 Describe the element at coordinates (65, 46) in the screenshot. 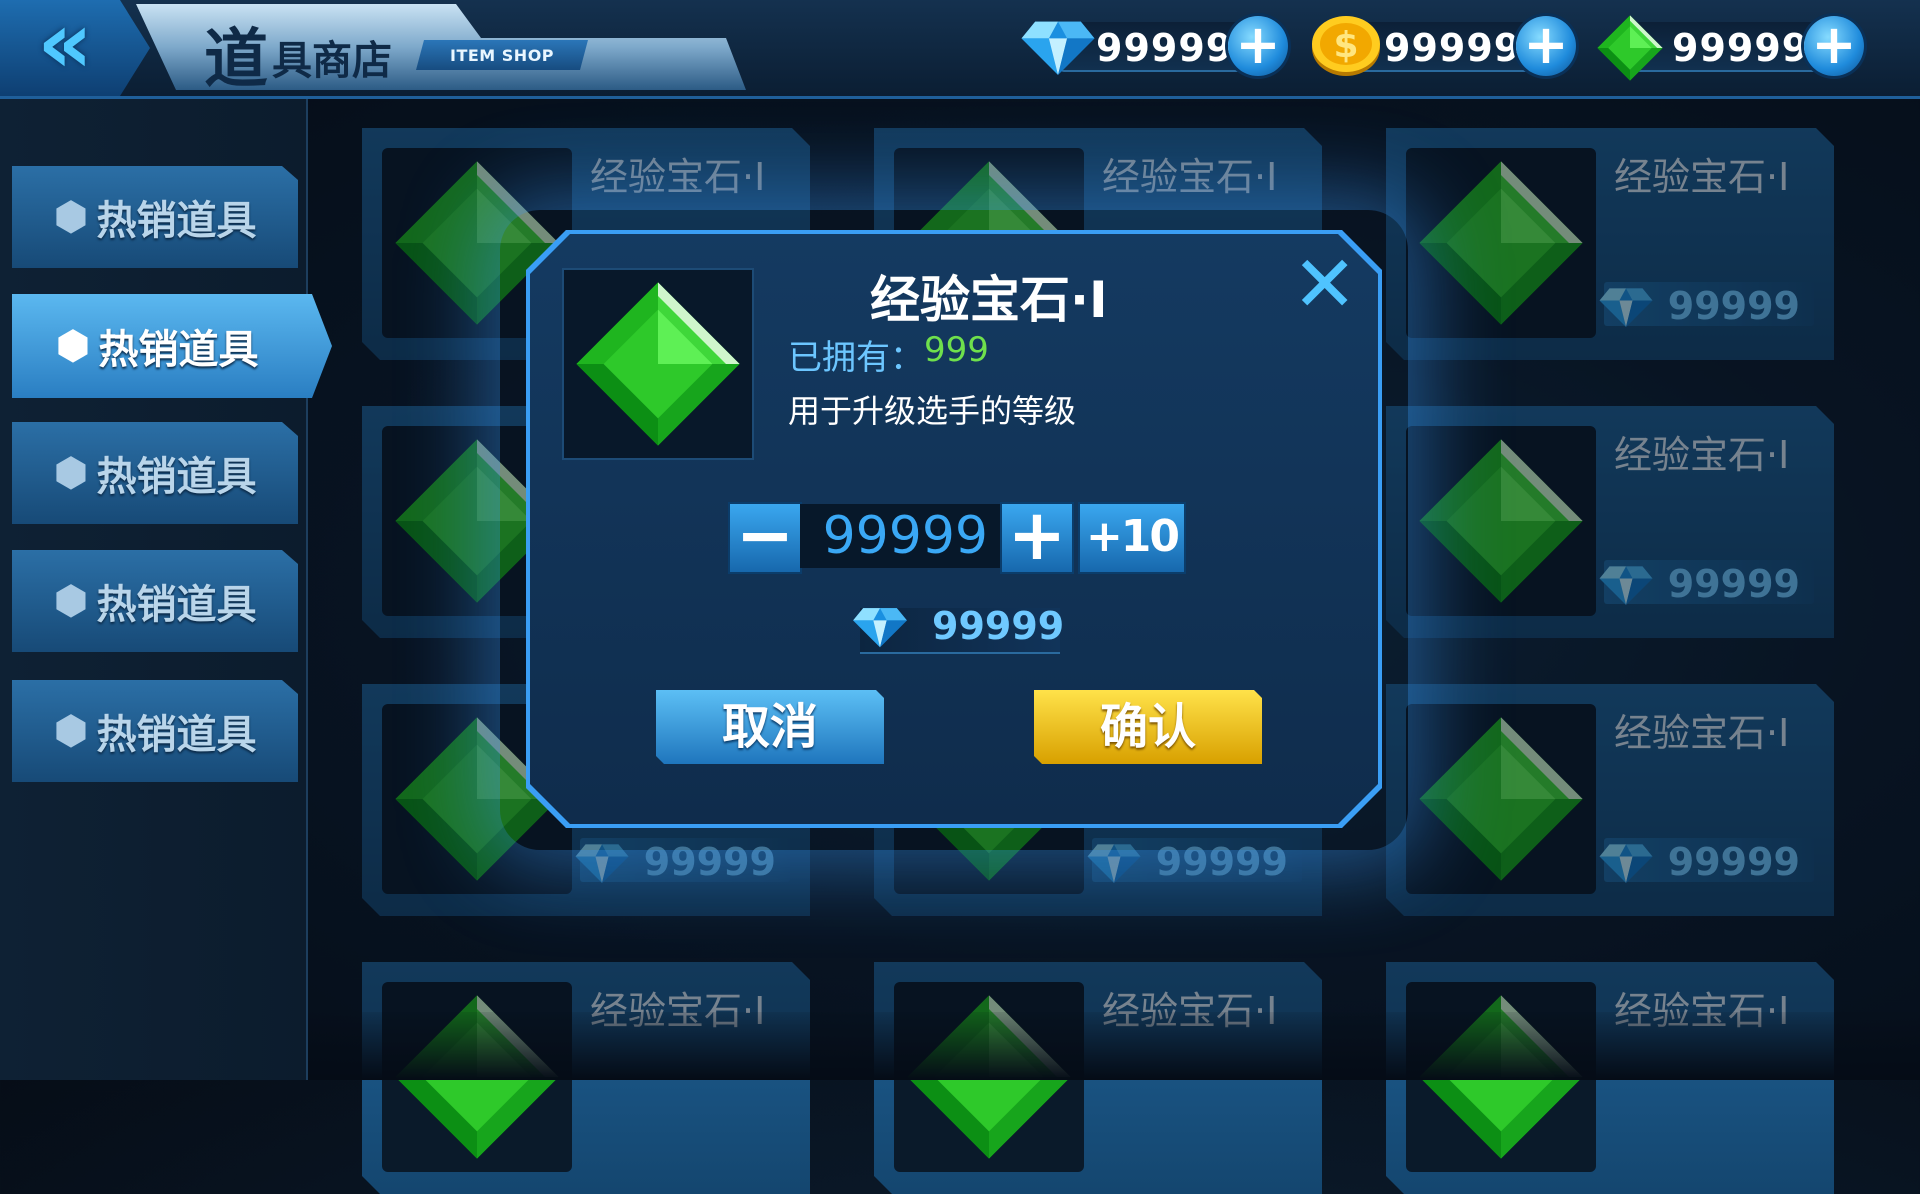

I see `double-chevron-left-icon: «` at that location.